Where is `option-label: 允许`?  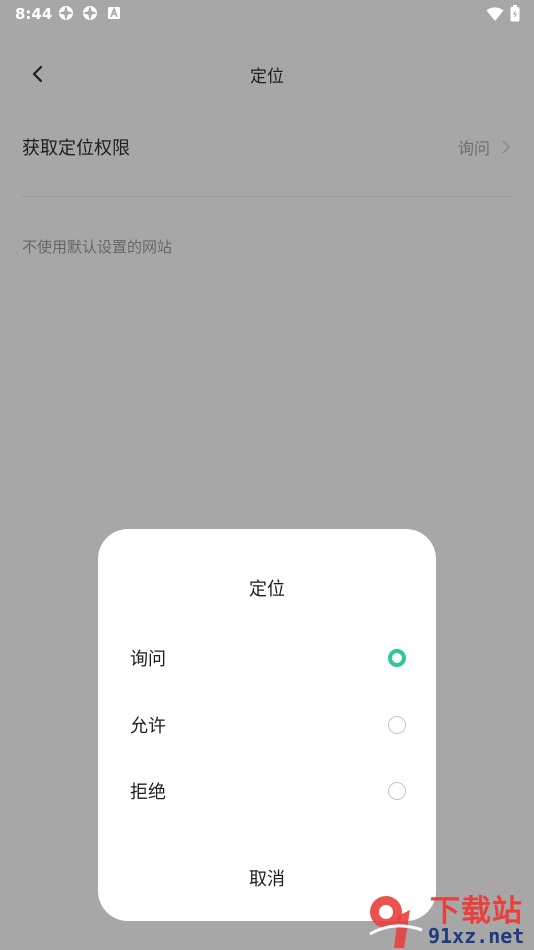
option-label: 允许 is located at coordinates (148, 726).